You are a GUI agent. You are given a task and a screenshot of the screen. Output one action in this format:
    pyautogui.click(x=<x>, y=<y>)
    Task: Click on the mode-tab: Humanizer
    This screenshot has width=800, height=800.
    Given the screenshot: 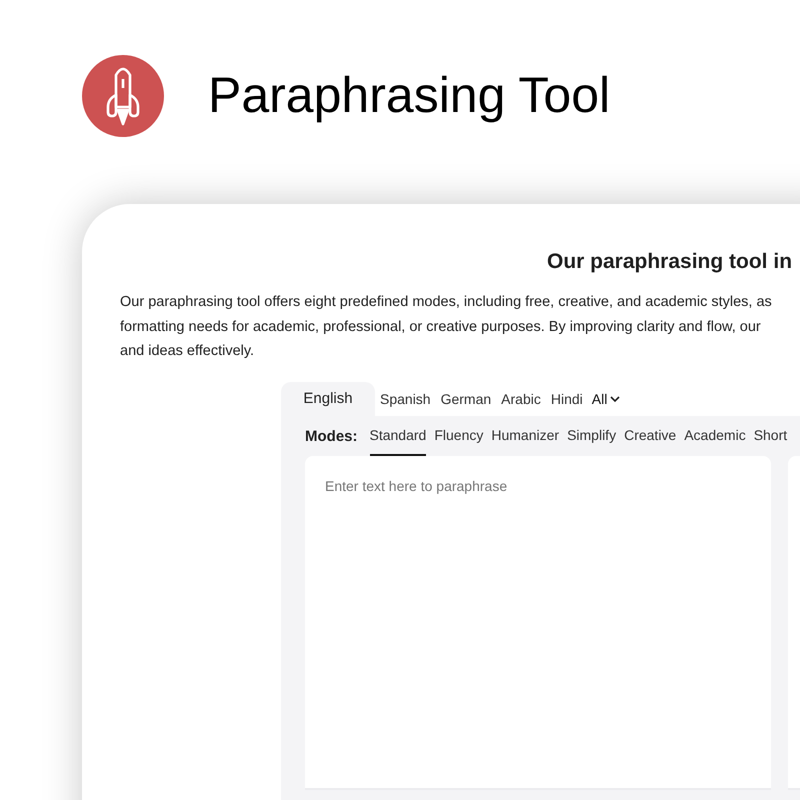 What is the action you would take?
    pyautogui.click(x=525, y=440)
    